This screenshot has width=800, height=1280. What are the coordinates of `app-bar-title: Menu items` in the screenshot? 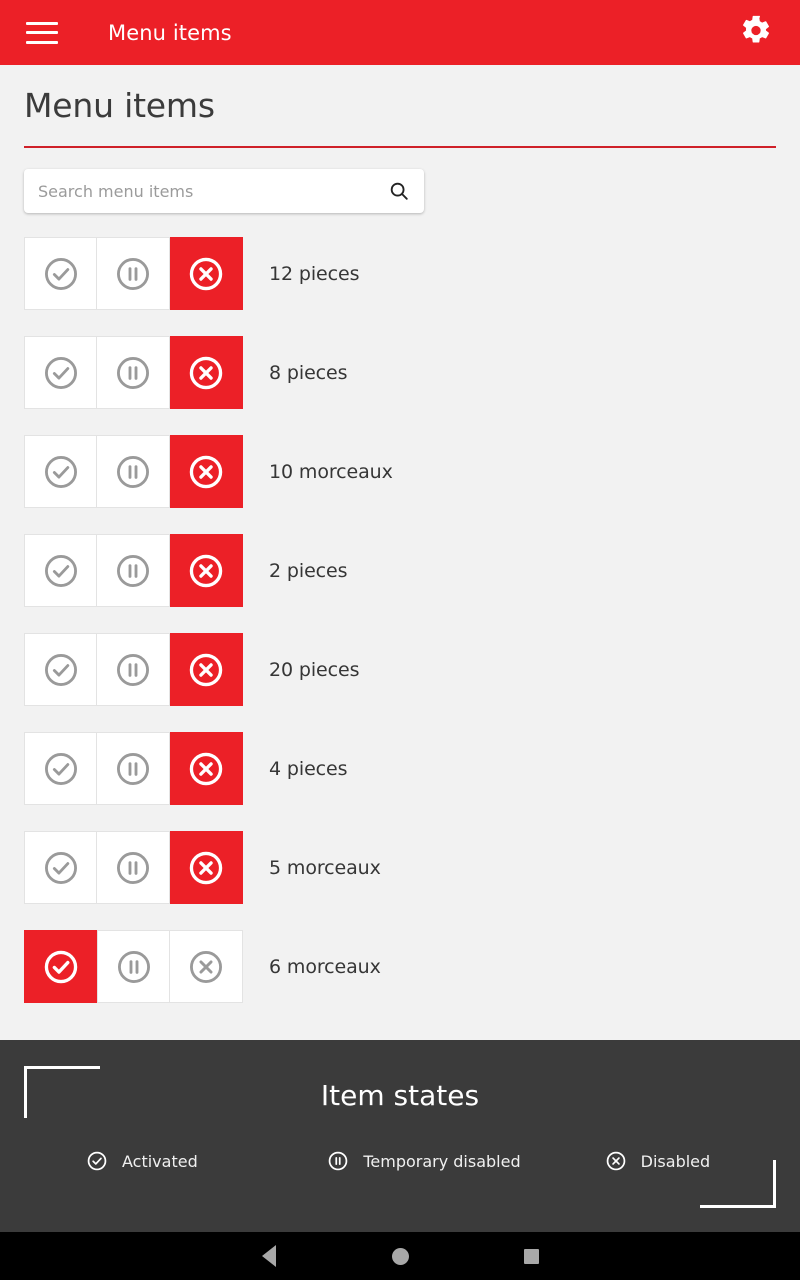 It's located at (170, 32).